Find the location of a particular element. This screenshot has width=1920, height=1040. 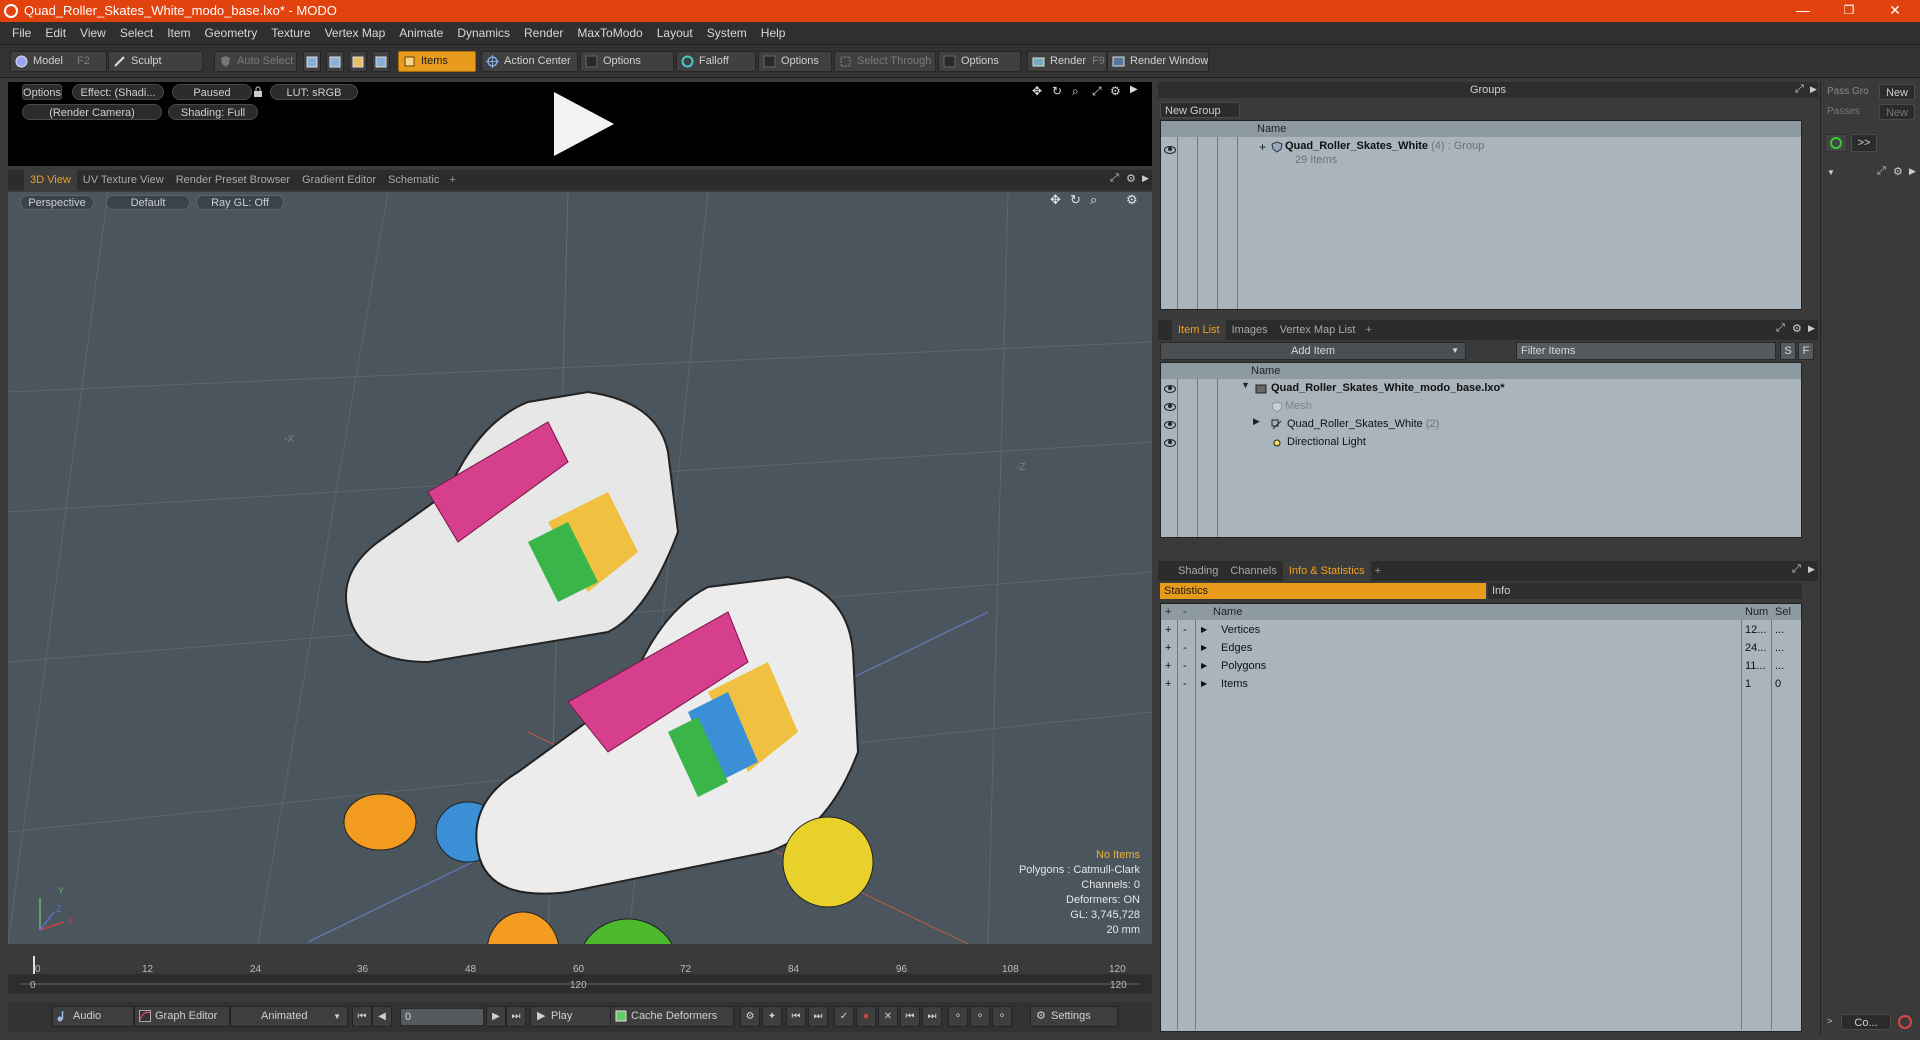

statistics-tab: Statistics is located at coordinates (1323, 591).